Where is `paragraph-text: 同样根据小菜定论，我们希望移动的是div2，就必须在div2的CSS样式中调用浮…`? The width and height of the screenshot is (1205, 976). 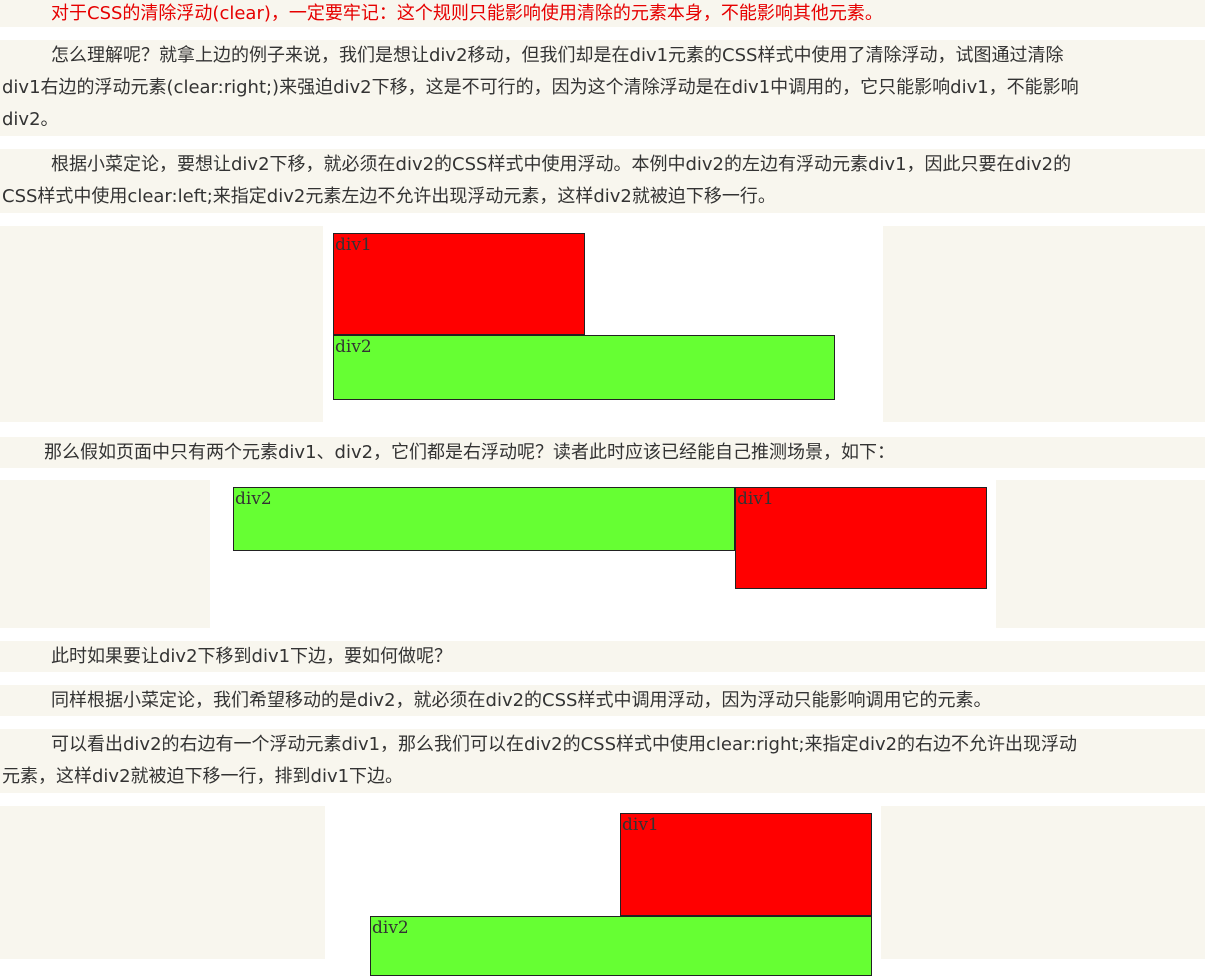
paragraph-text: 同样根据小菜定论，我们希望移动的是div2，就必须在div2的CSS样式中调用浮… is located at coordinates (521, 700).